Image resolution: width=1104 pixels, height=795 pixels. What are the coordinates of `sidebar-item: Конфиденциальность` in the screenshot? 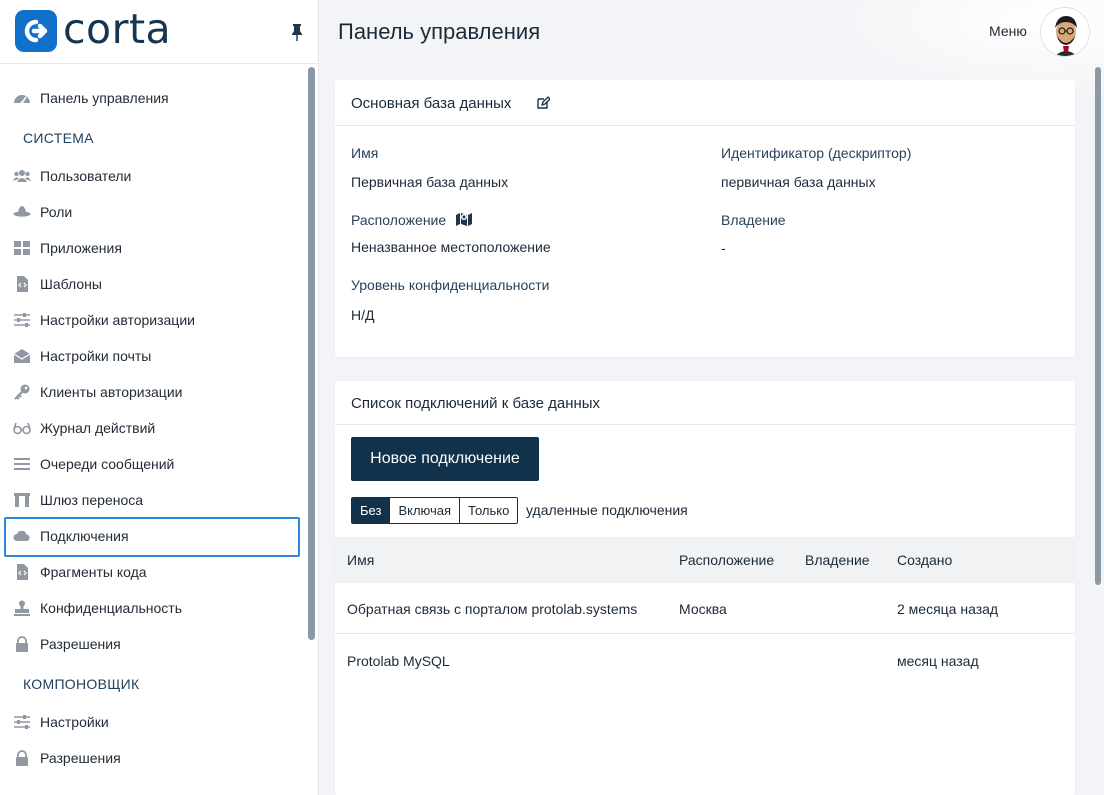 It's located at (152, 608).